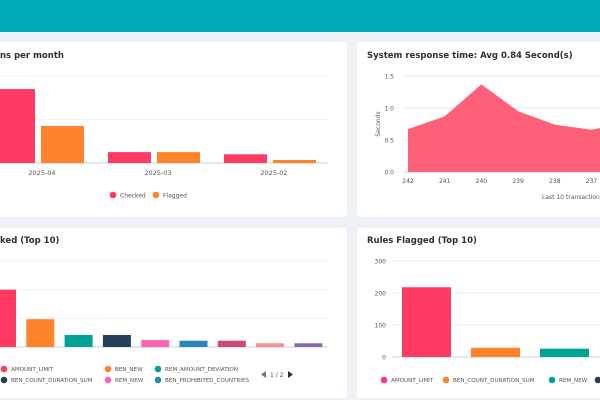  I want to click on y-tick-label: 1.0, so click(389, 109).